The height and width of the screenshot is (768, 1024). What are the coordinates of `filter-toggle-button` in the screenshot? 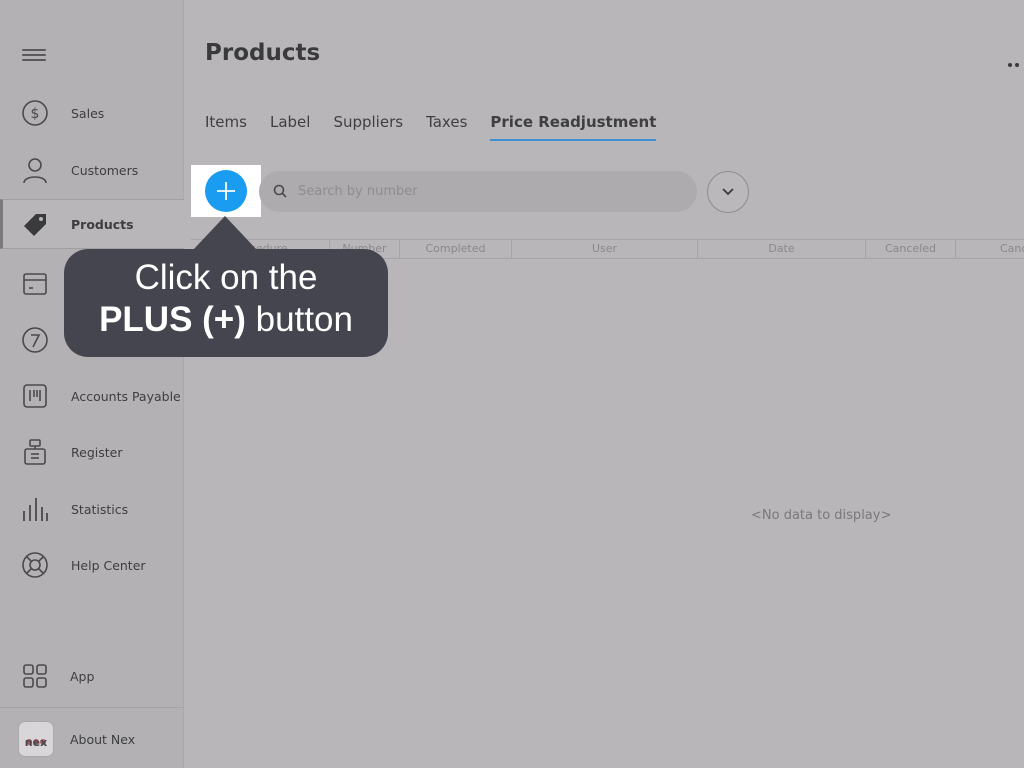 It's located at (728, 192).